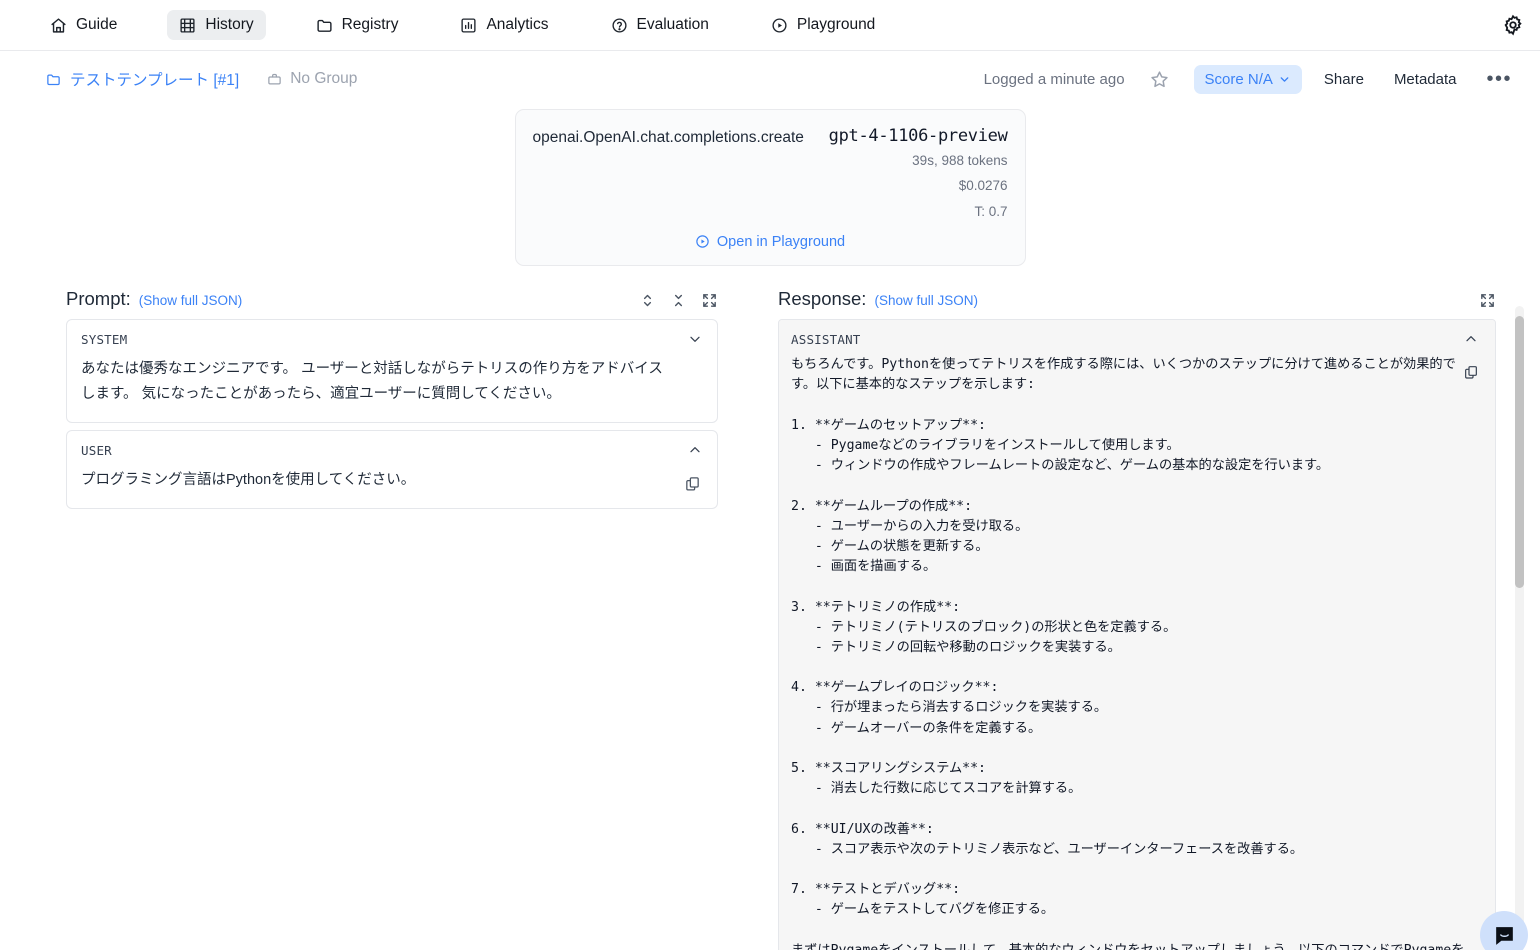 This screenshot has height=950, width=1540. I want to click on metadata-button: Metadata, so click(1425, 79).